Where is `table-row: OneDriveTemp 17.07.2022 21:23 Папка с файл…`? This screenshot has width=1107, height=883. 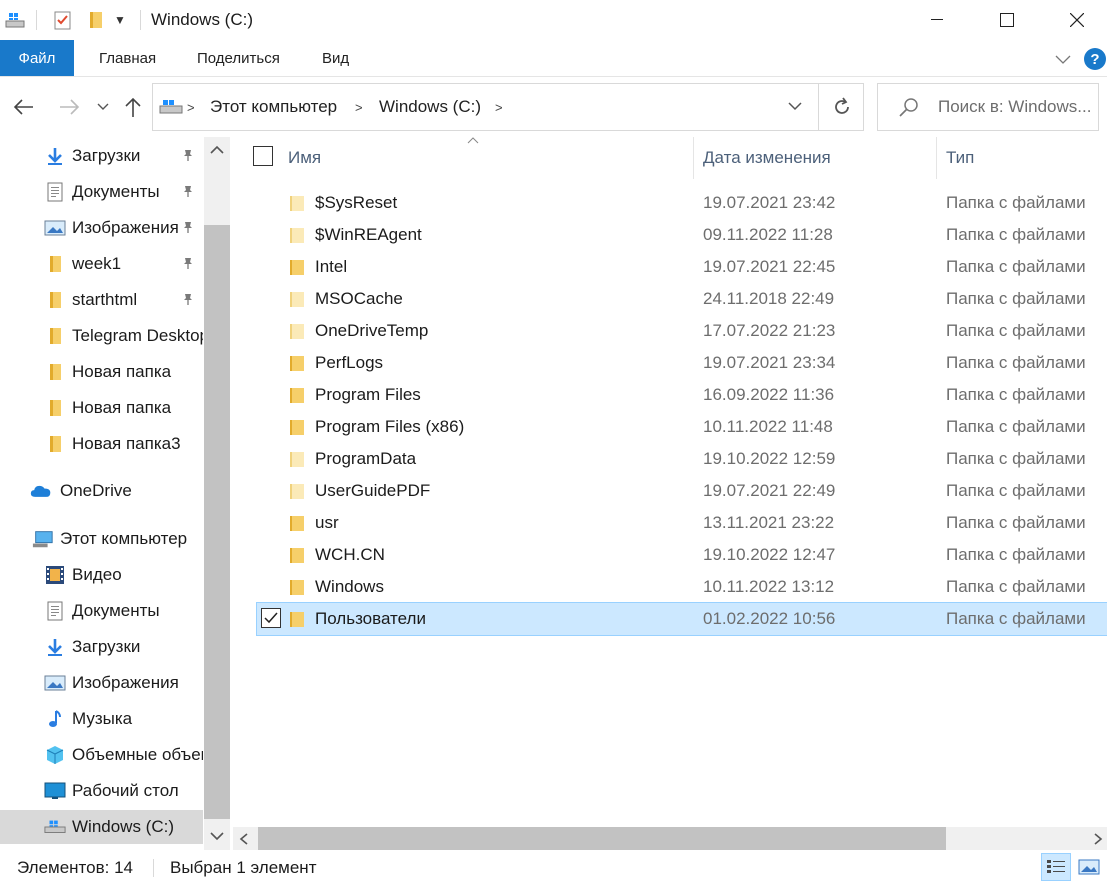
table-row: OneDriveTemp 17.07.2022 21:23 Папка с файл… is located at coordinates (682, 331).